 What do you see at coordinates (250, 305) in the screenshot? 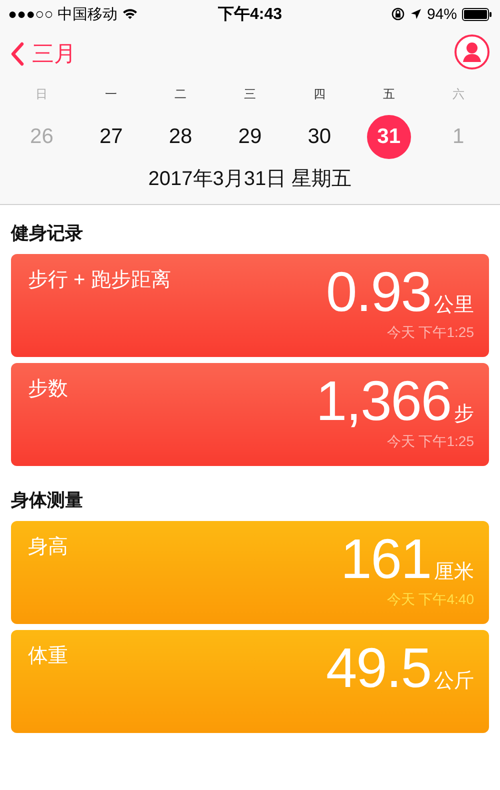
I see `metric-card: 步行 + 跑步距离 0.93 公里 今天 下午1:25` at bounding box center [250, 305].